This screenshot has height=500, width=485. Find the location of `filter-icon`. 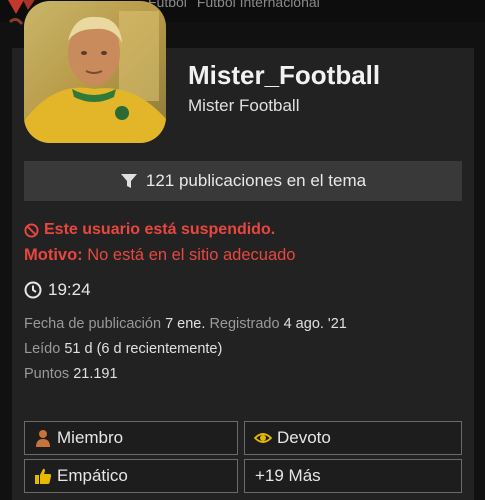

filter-icon is located at coordinates (128, 181).